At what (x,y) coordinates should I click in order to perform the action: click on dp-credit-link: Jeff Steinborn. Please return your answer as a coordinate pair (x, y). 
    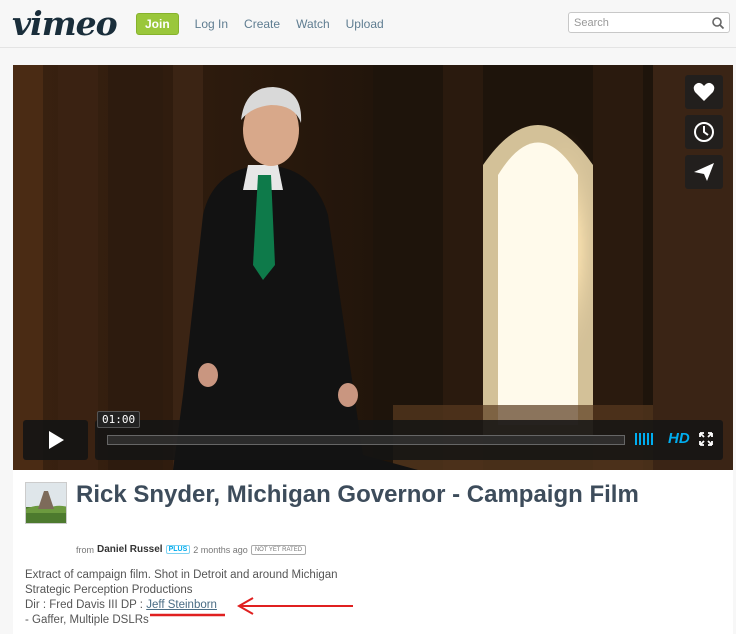
    Looking at the image, I should click on (181, 605).